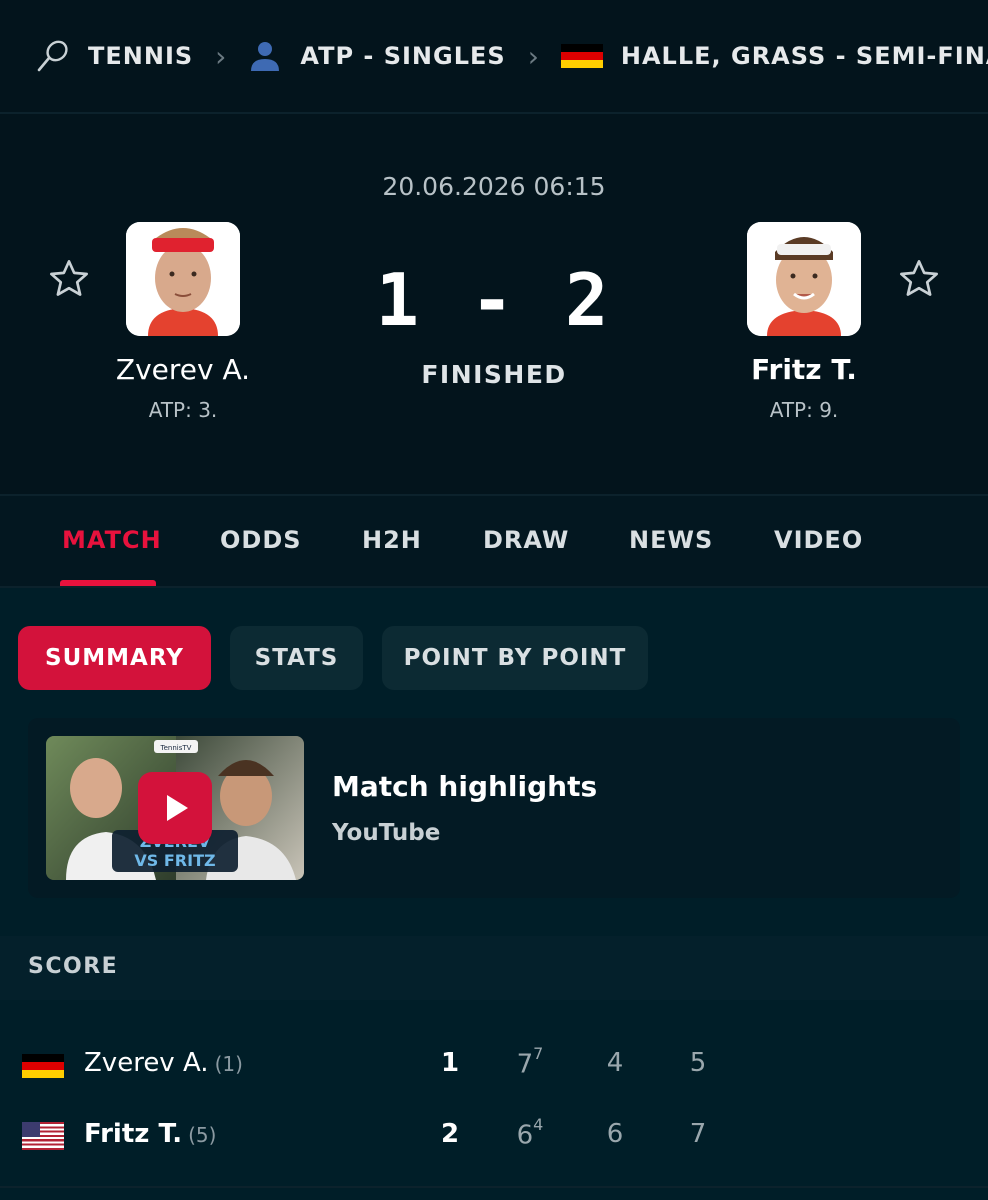 The image size is (988, 1200). I want to click on player-seed: (5), so click(202, 1135).